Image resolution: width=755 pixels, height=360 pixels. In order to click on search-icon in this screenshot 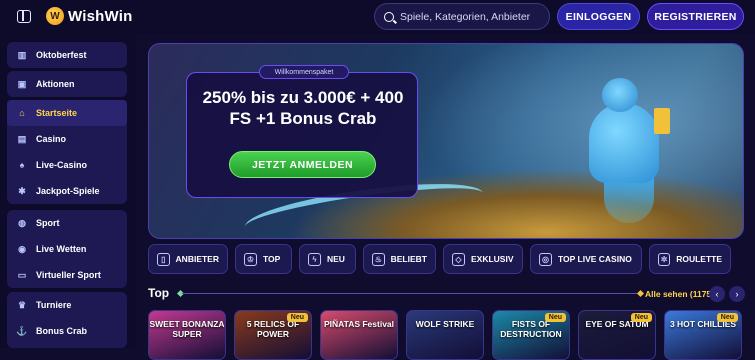, I will do `click(389, 16)`.